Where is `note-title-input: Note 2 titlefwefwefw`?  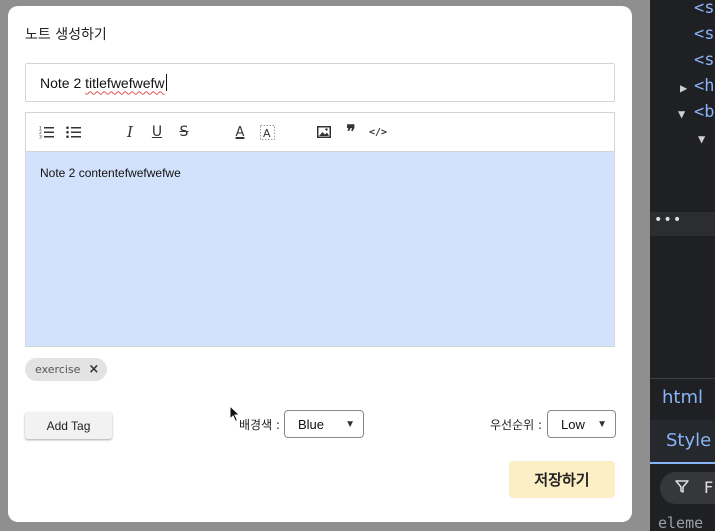
note-title-input: Note 2 titlefwefwefw is located at coordinates (320, 82).